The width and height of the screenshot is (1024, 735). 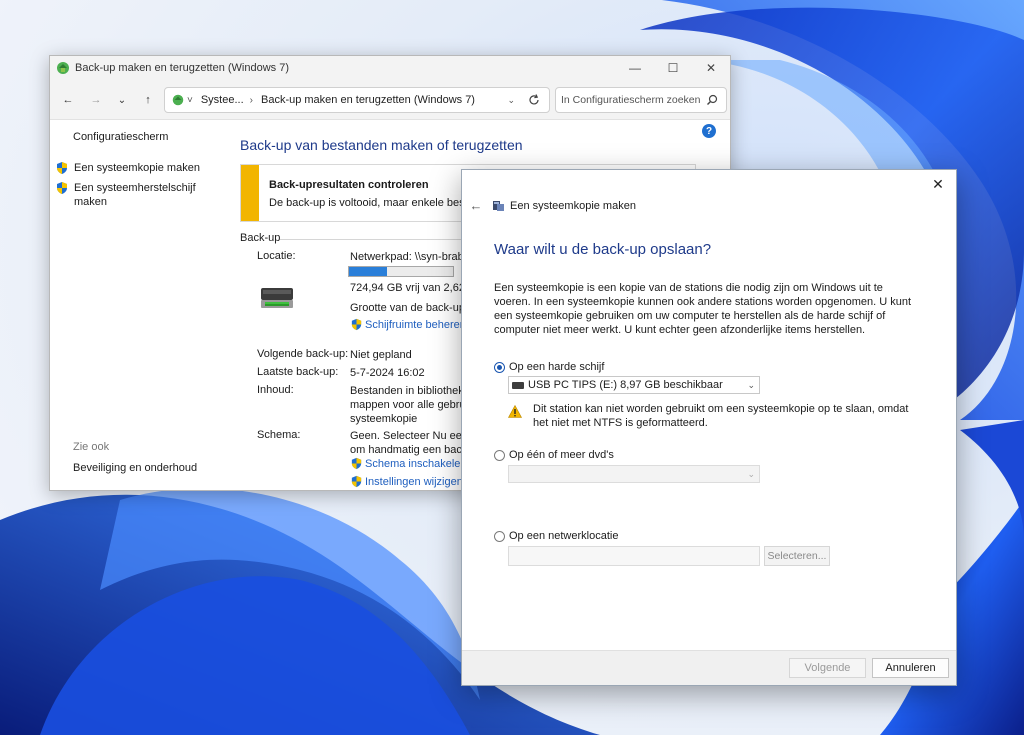 What do you see at coordinates (410, 391) in the screenshot?
I see `contents-line-1: Bestanden in bibliotheke` at bounding box center [410, 391].